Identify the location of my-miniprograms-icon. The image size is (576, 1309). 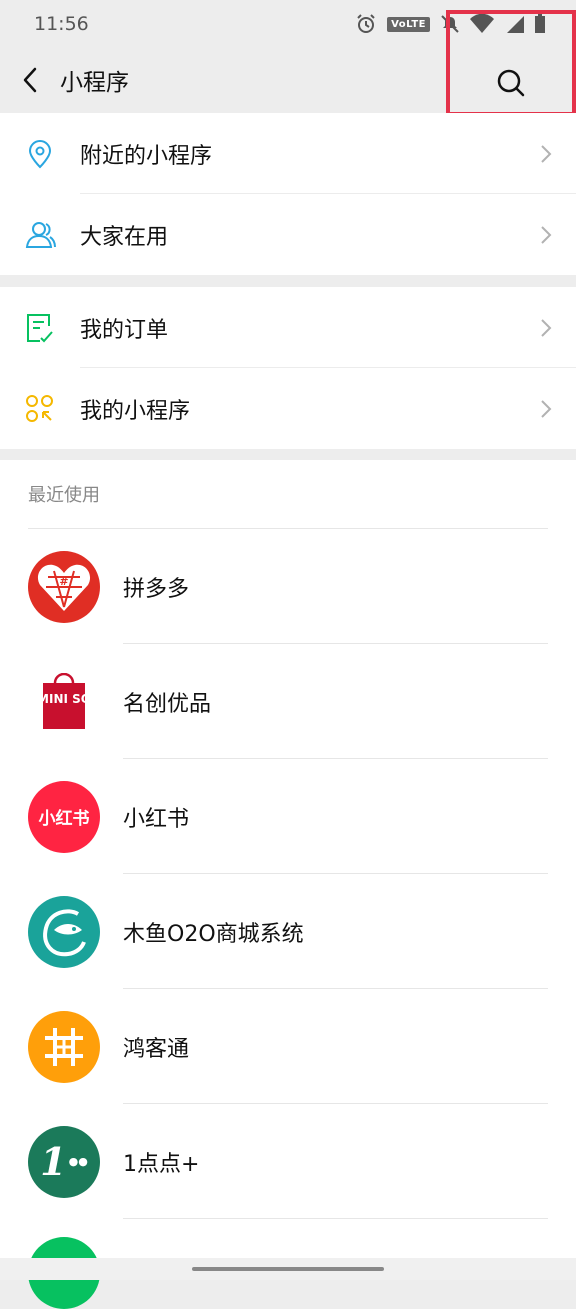
(40, 409).